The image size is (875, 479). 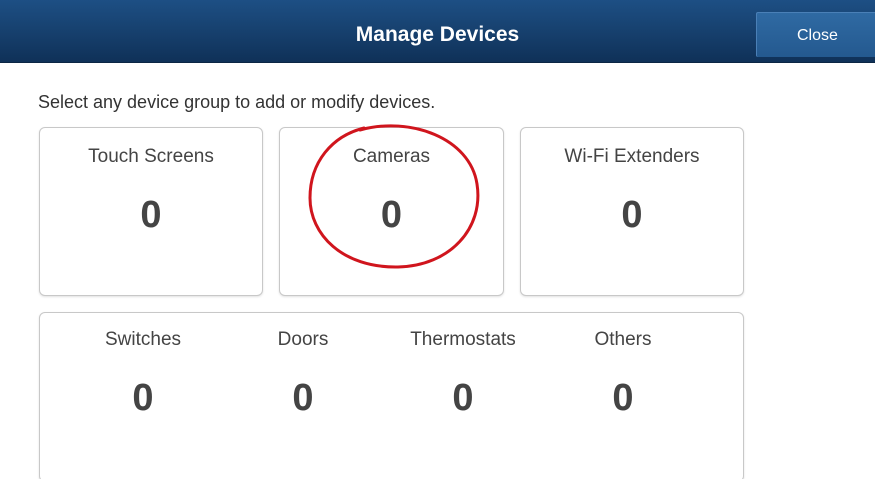 I want to click on touch-screens-count: 0, so click(x=151, y=215).